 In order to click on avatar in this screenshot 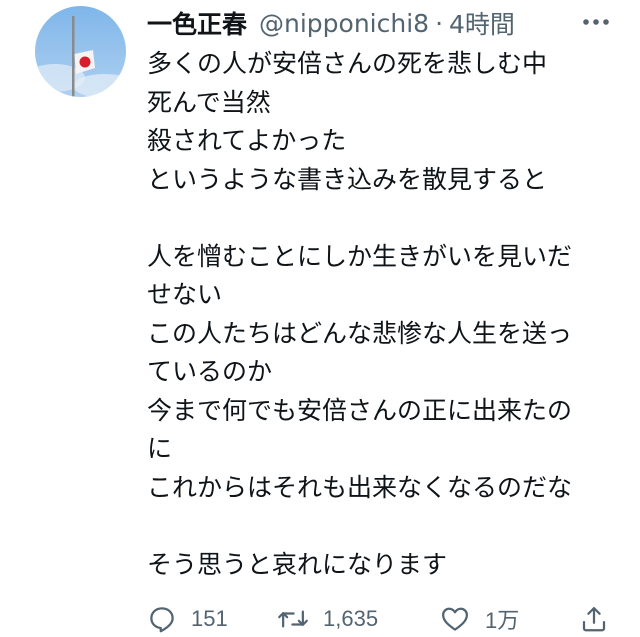, I will do `click(80, 51)`.